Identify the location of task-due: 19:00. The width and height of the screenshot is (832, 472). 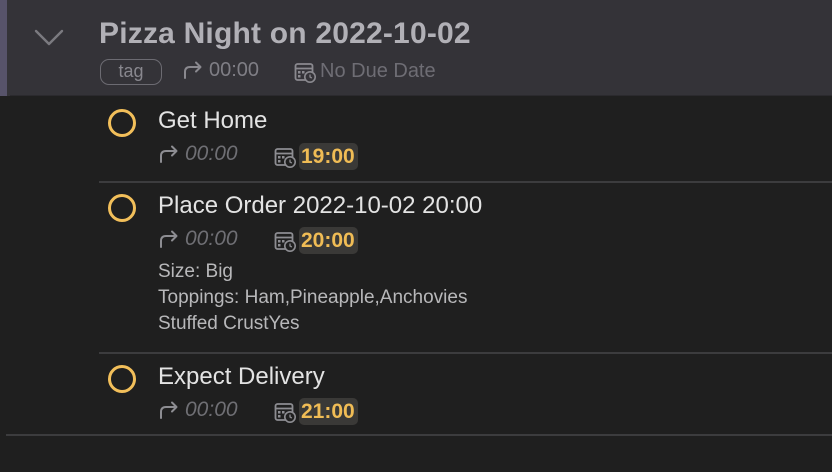
(316, 156).